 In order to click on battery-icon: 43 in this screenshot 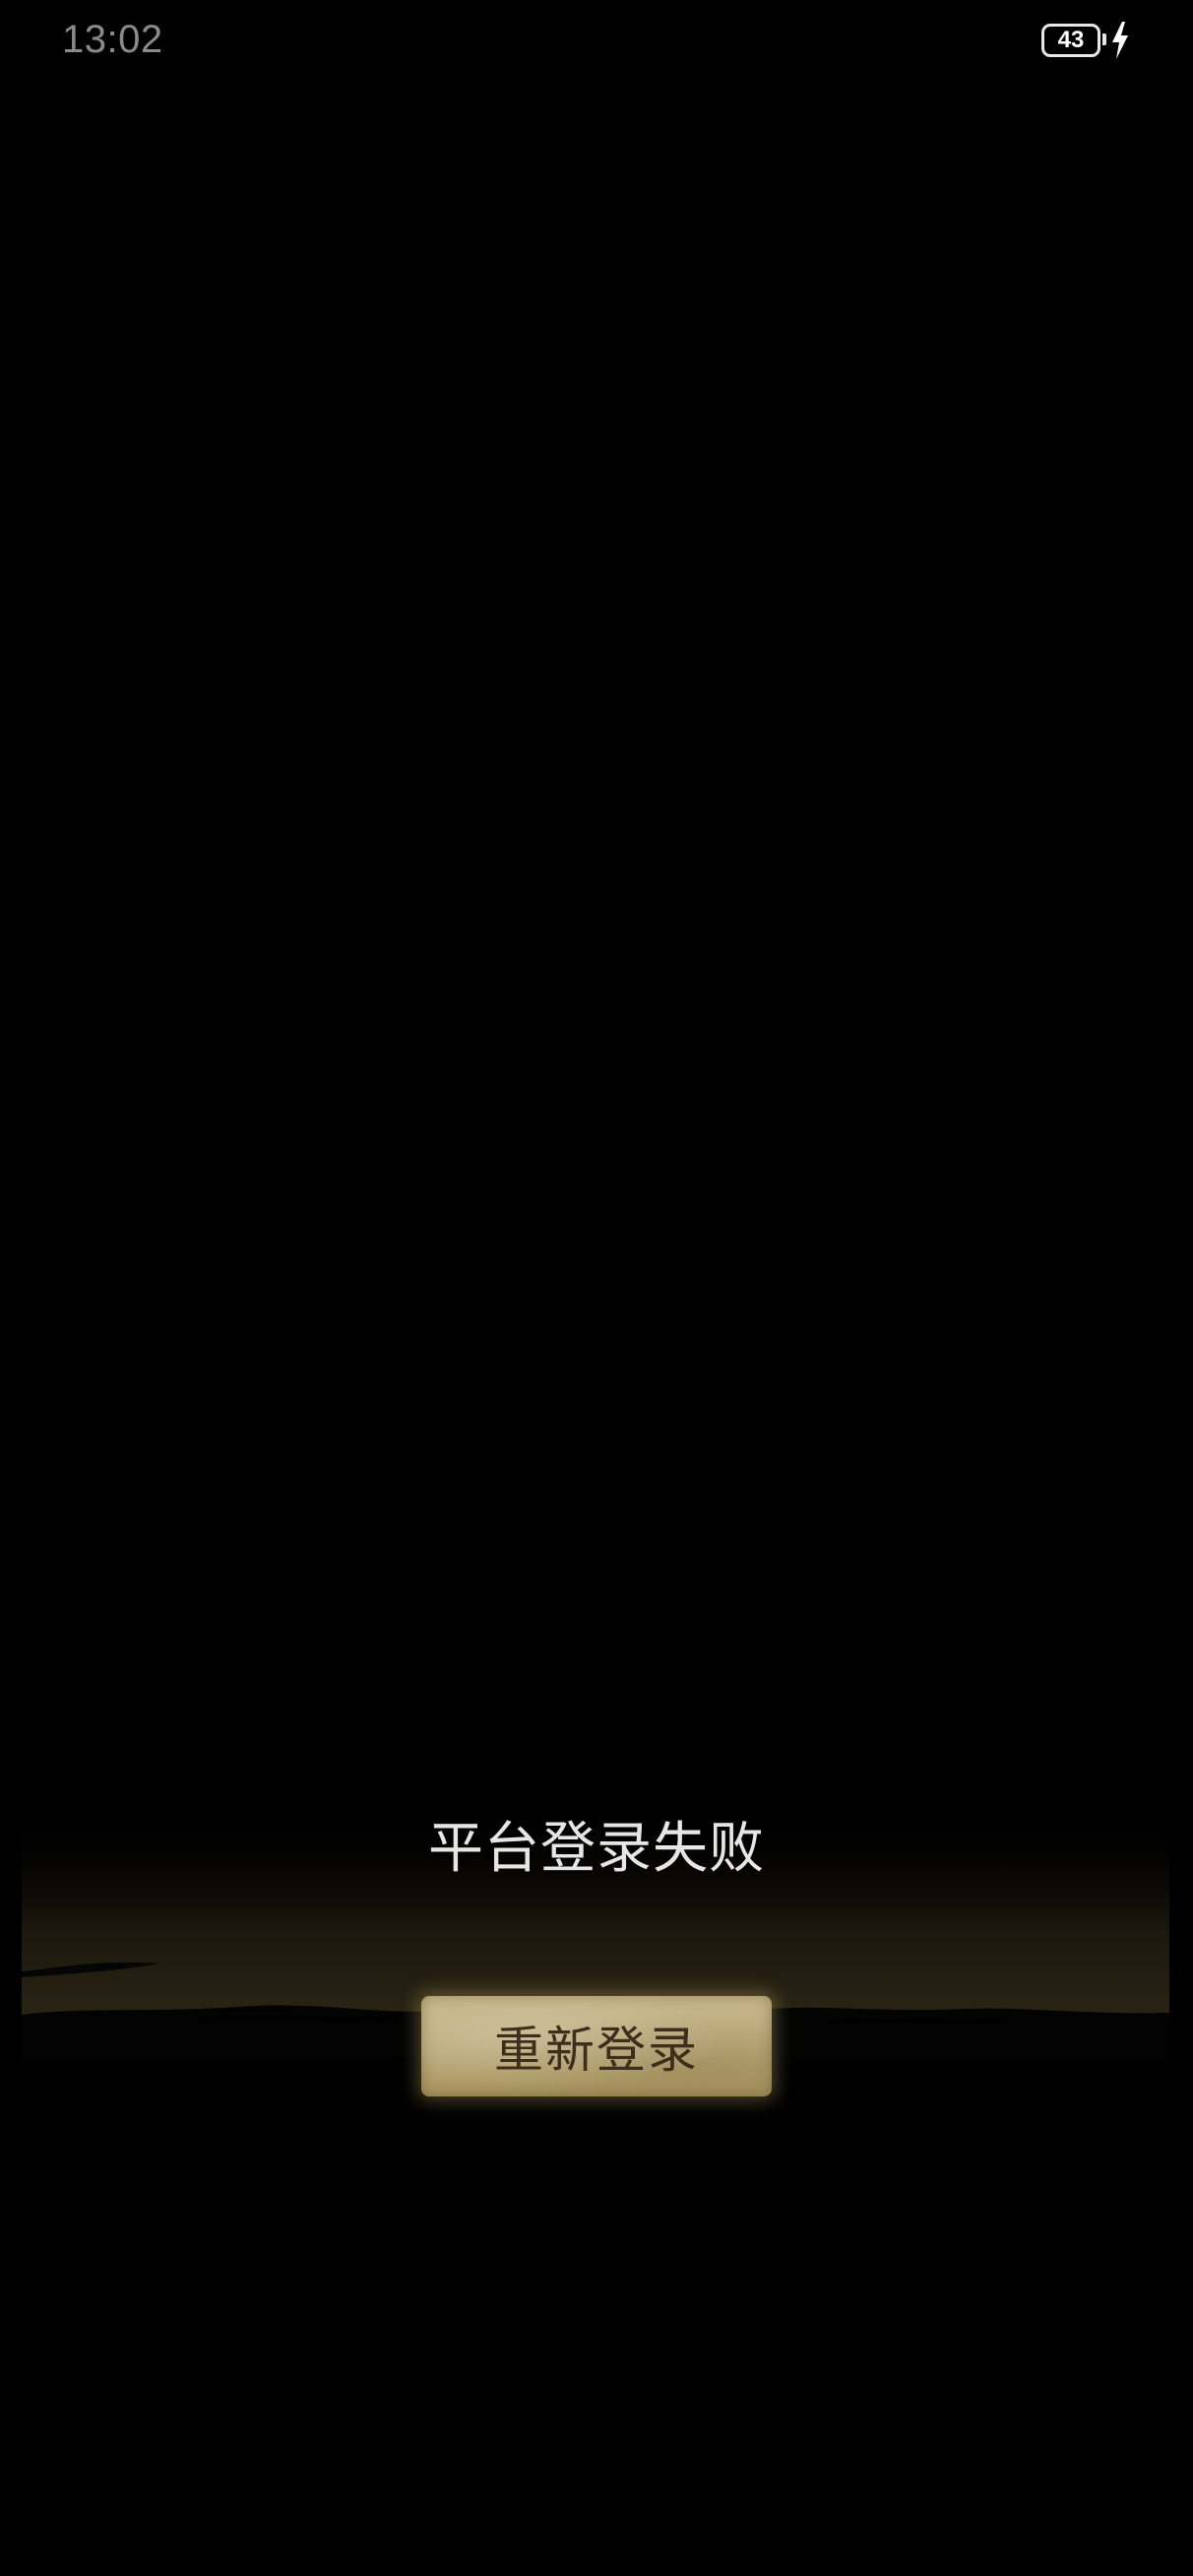, I will do `click(1070, 40)`.